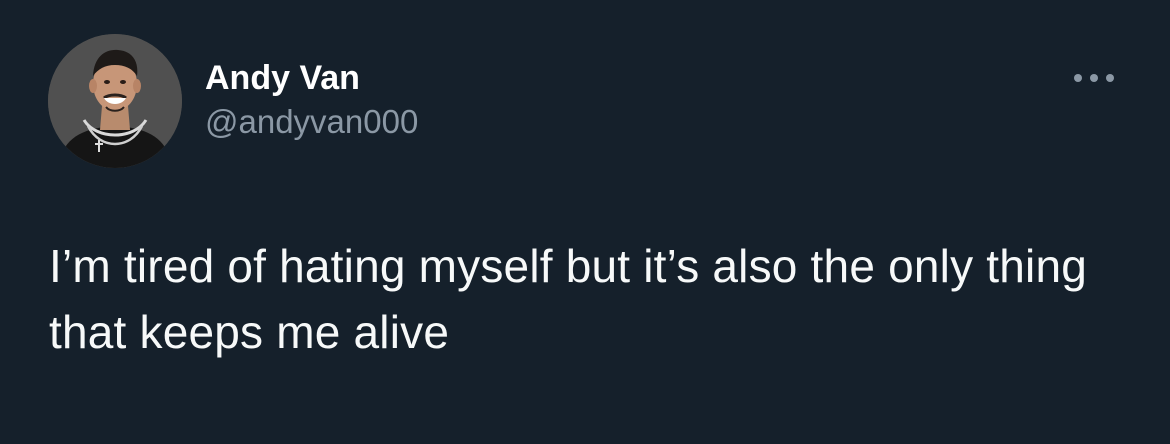 The image size is (1170, 444). I want to click on profile-photo-icon, so click(115, 101).